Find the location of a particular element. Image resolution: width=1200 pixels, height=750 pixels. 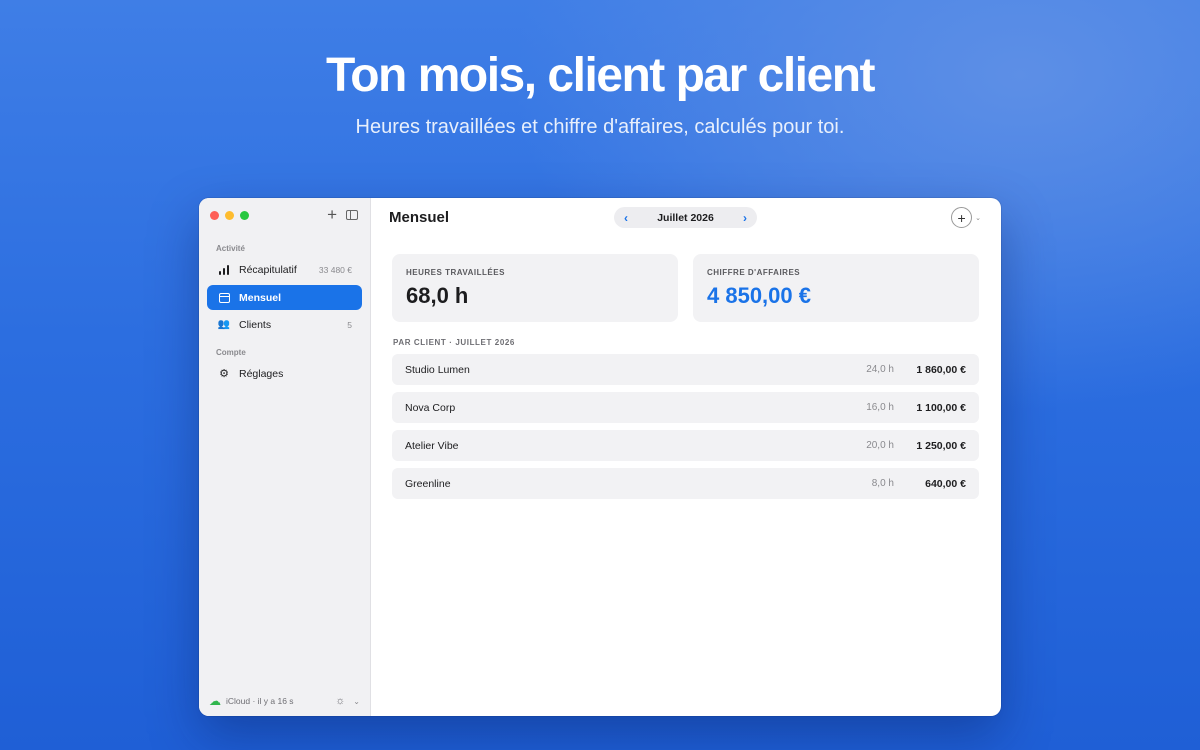

add-entry-button: + ⌄ is located at coordinates (966, 217).